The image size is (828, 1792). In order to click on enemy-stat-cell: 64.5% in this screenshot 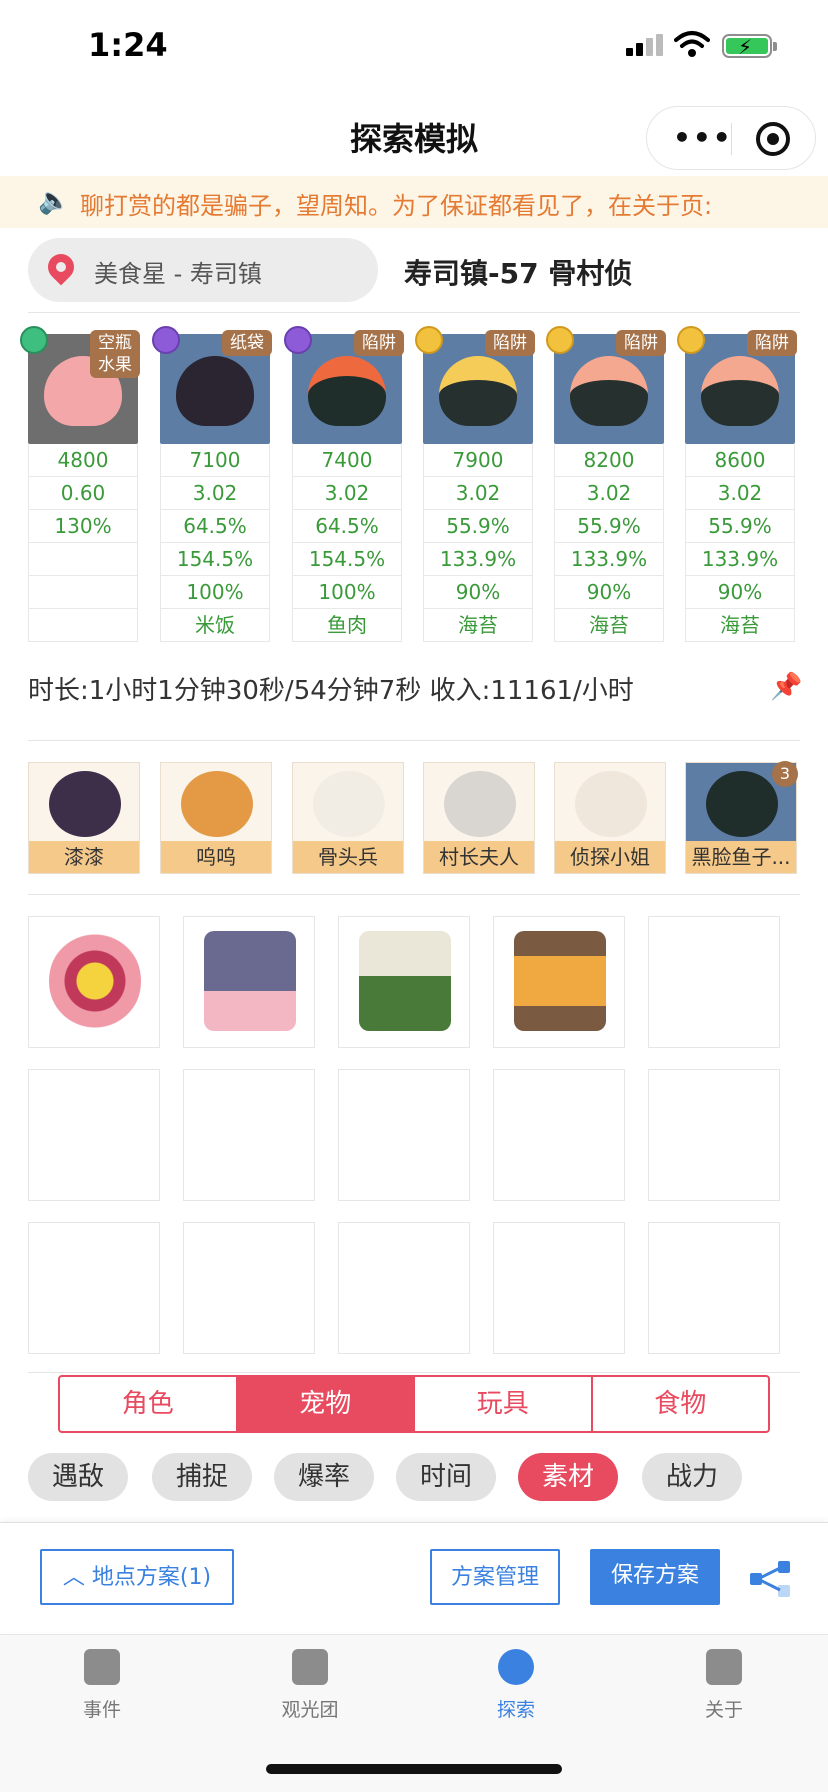, I will do `click(215, 526)`.